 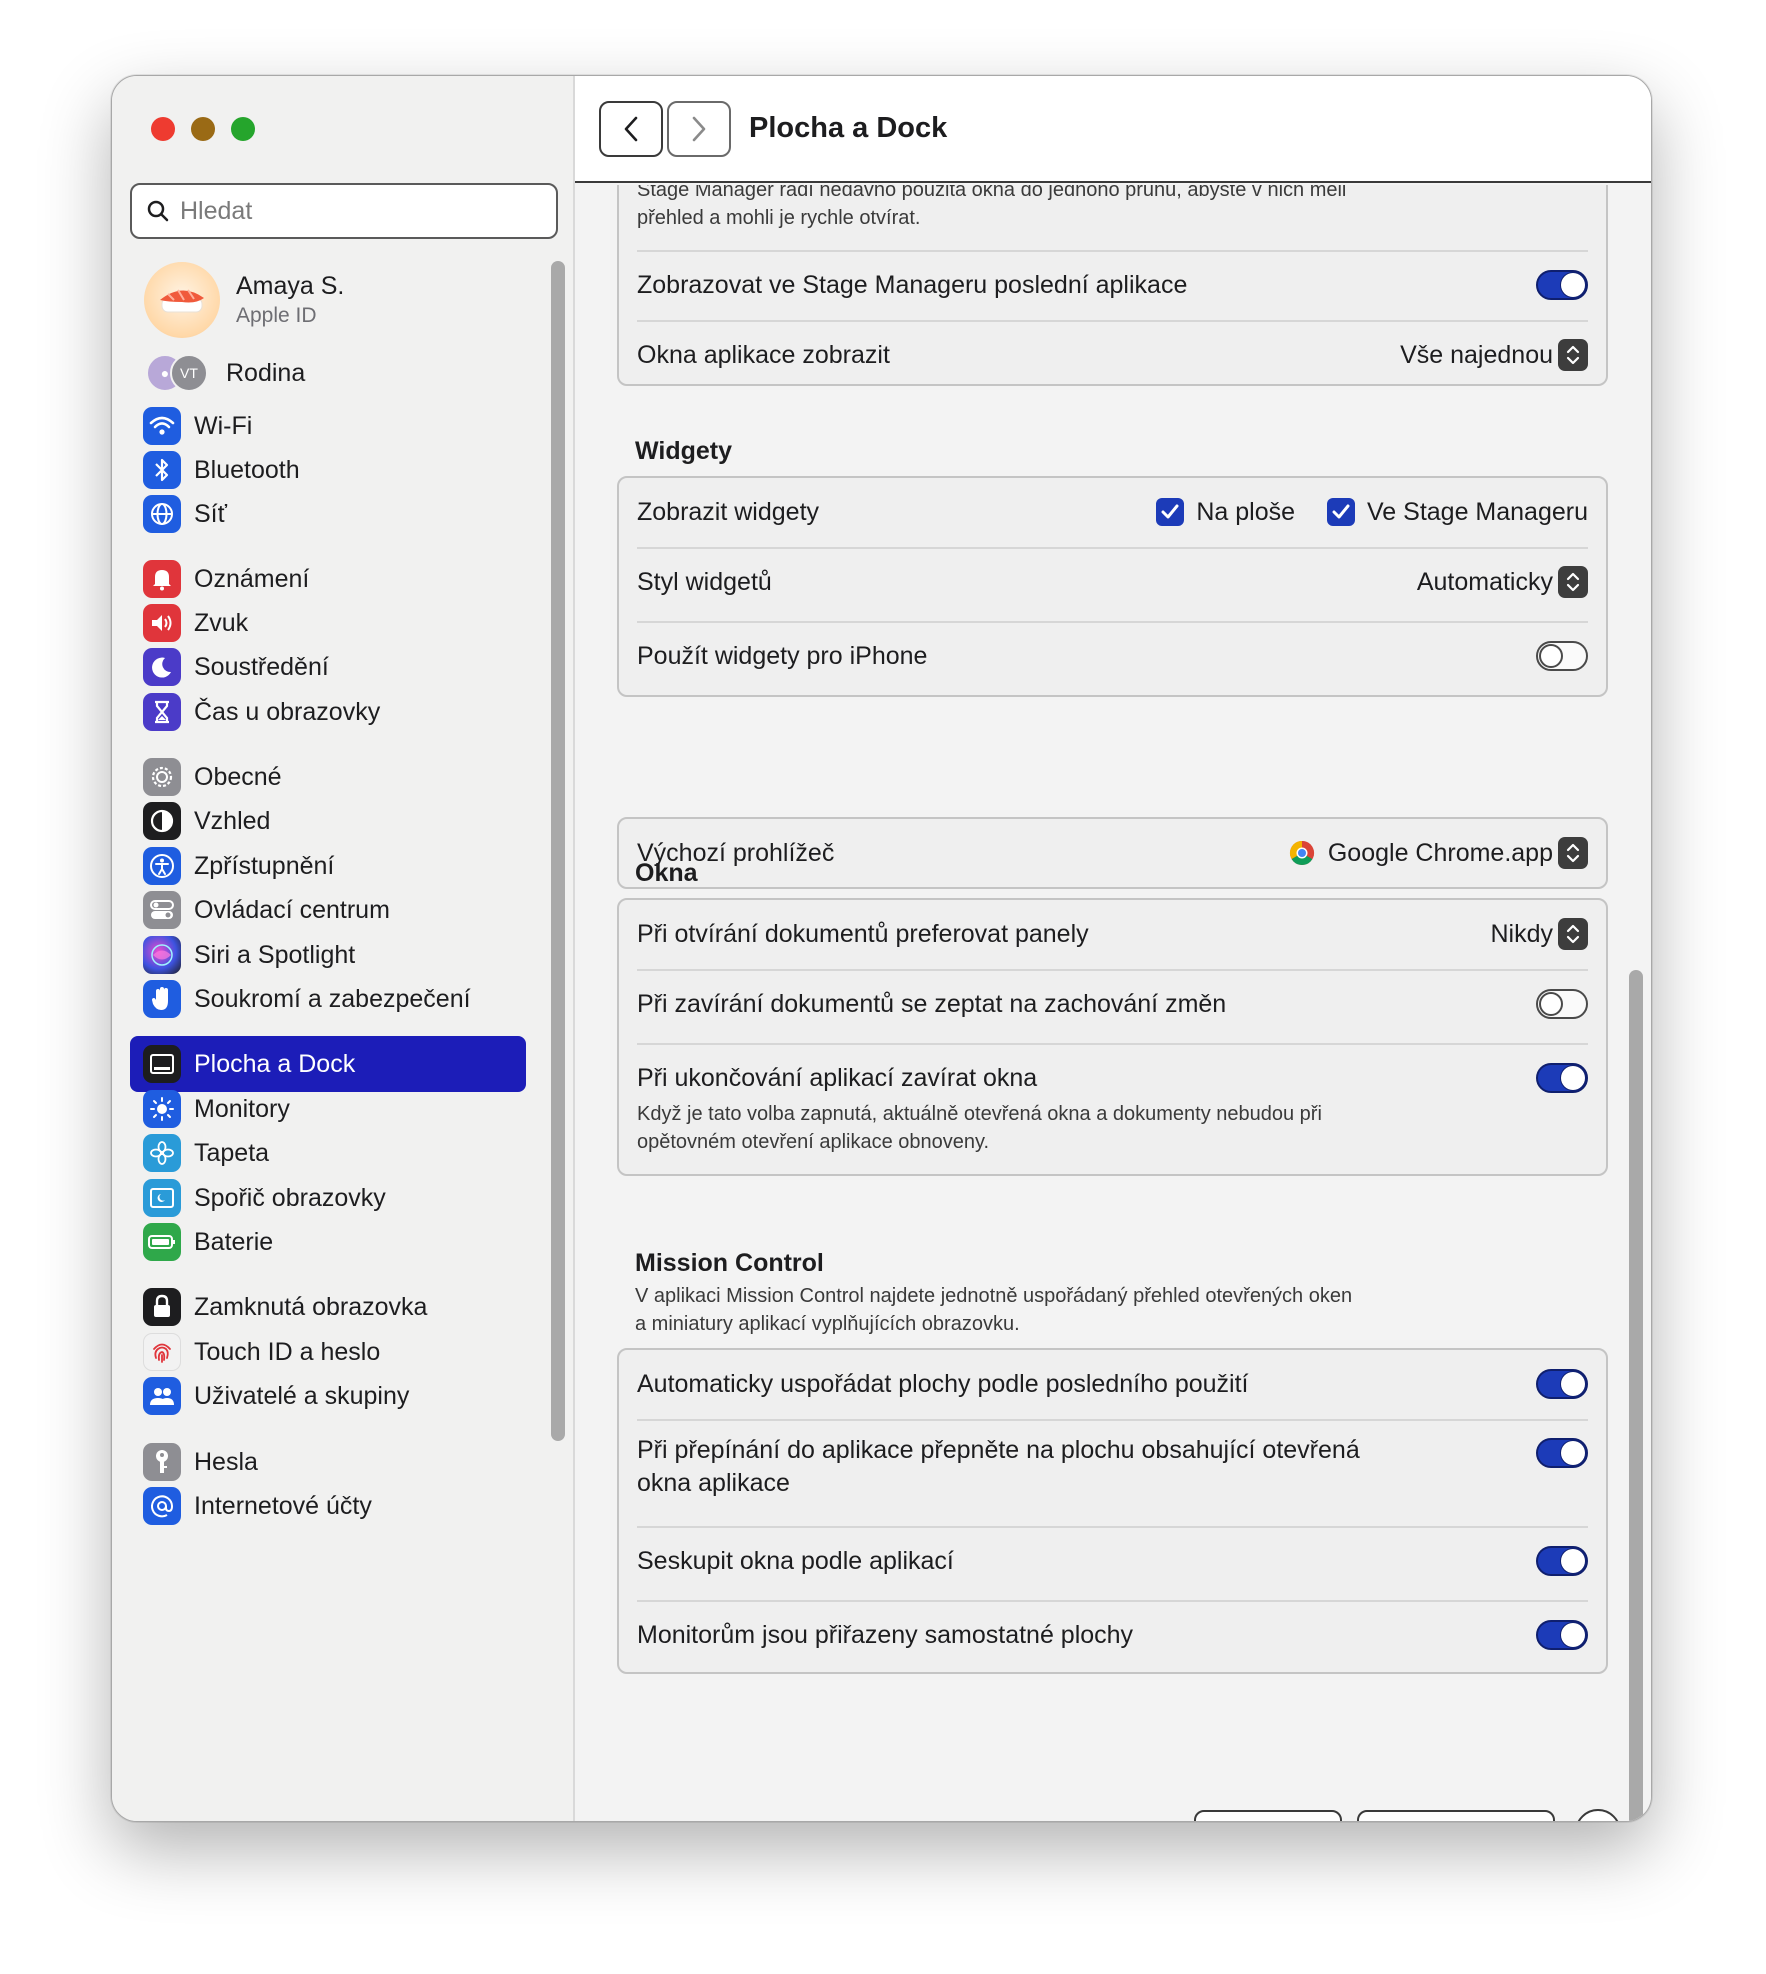 What do you see at coordinates (163, 129) in the screenshot?
I see `close-window-button` at bounding box center [163, 129].